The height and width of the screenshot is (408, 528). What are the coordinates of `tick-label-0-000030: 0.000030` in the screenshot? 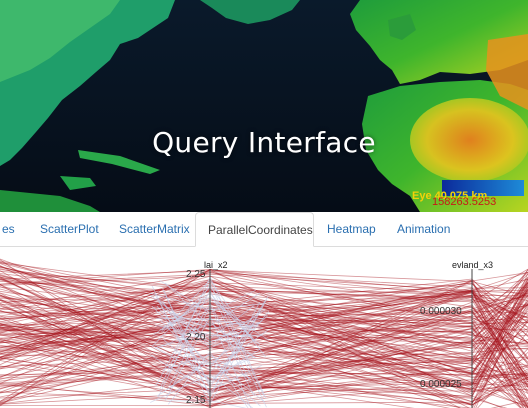 It's located at (441, 311).